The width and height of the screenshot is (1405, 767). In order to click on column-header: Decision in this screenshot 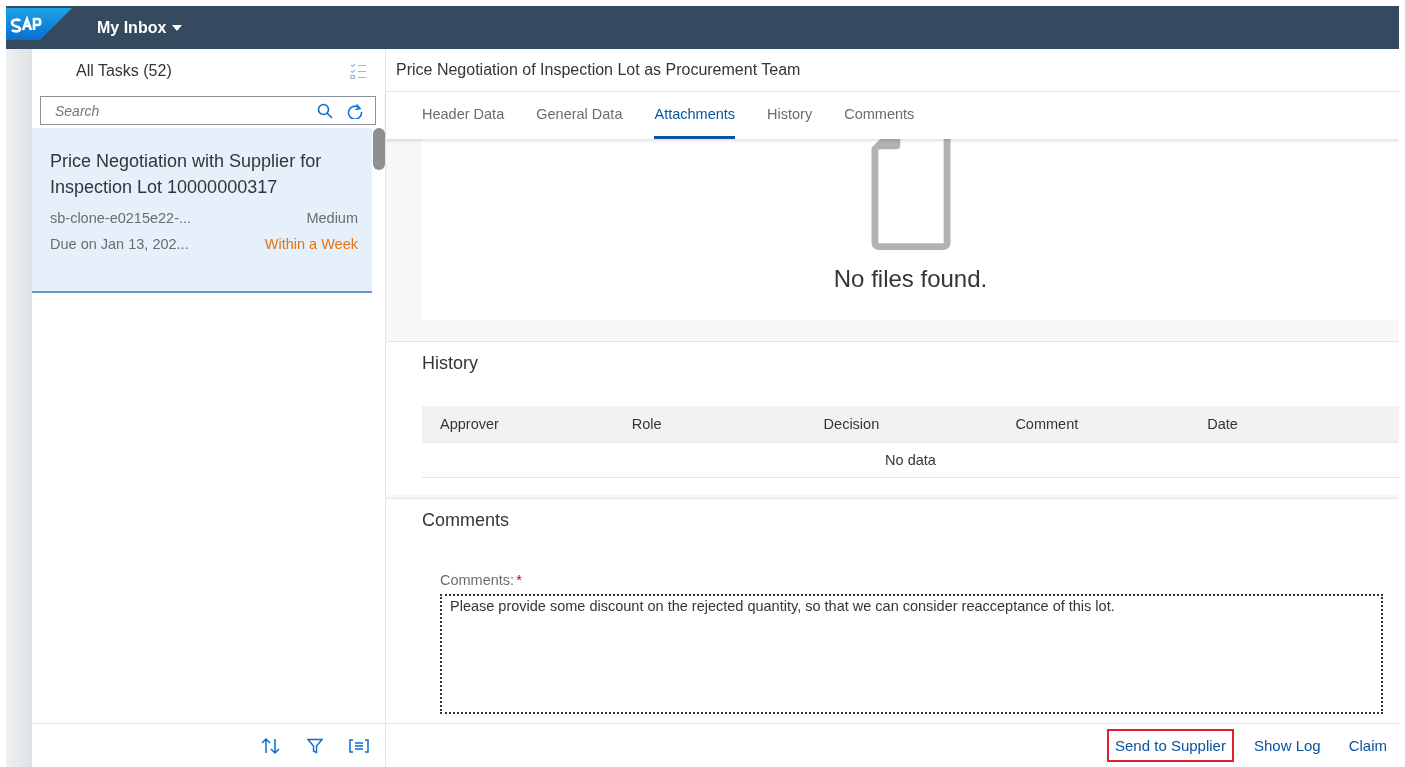, I will do `click(852, 424)`.